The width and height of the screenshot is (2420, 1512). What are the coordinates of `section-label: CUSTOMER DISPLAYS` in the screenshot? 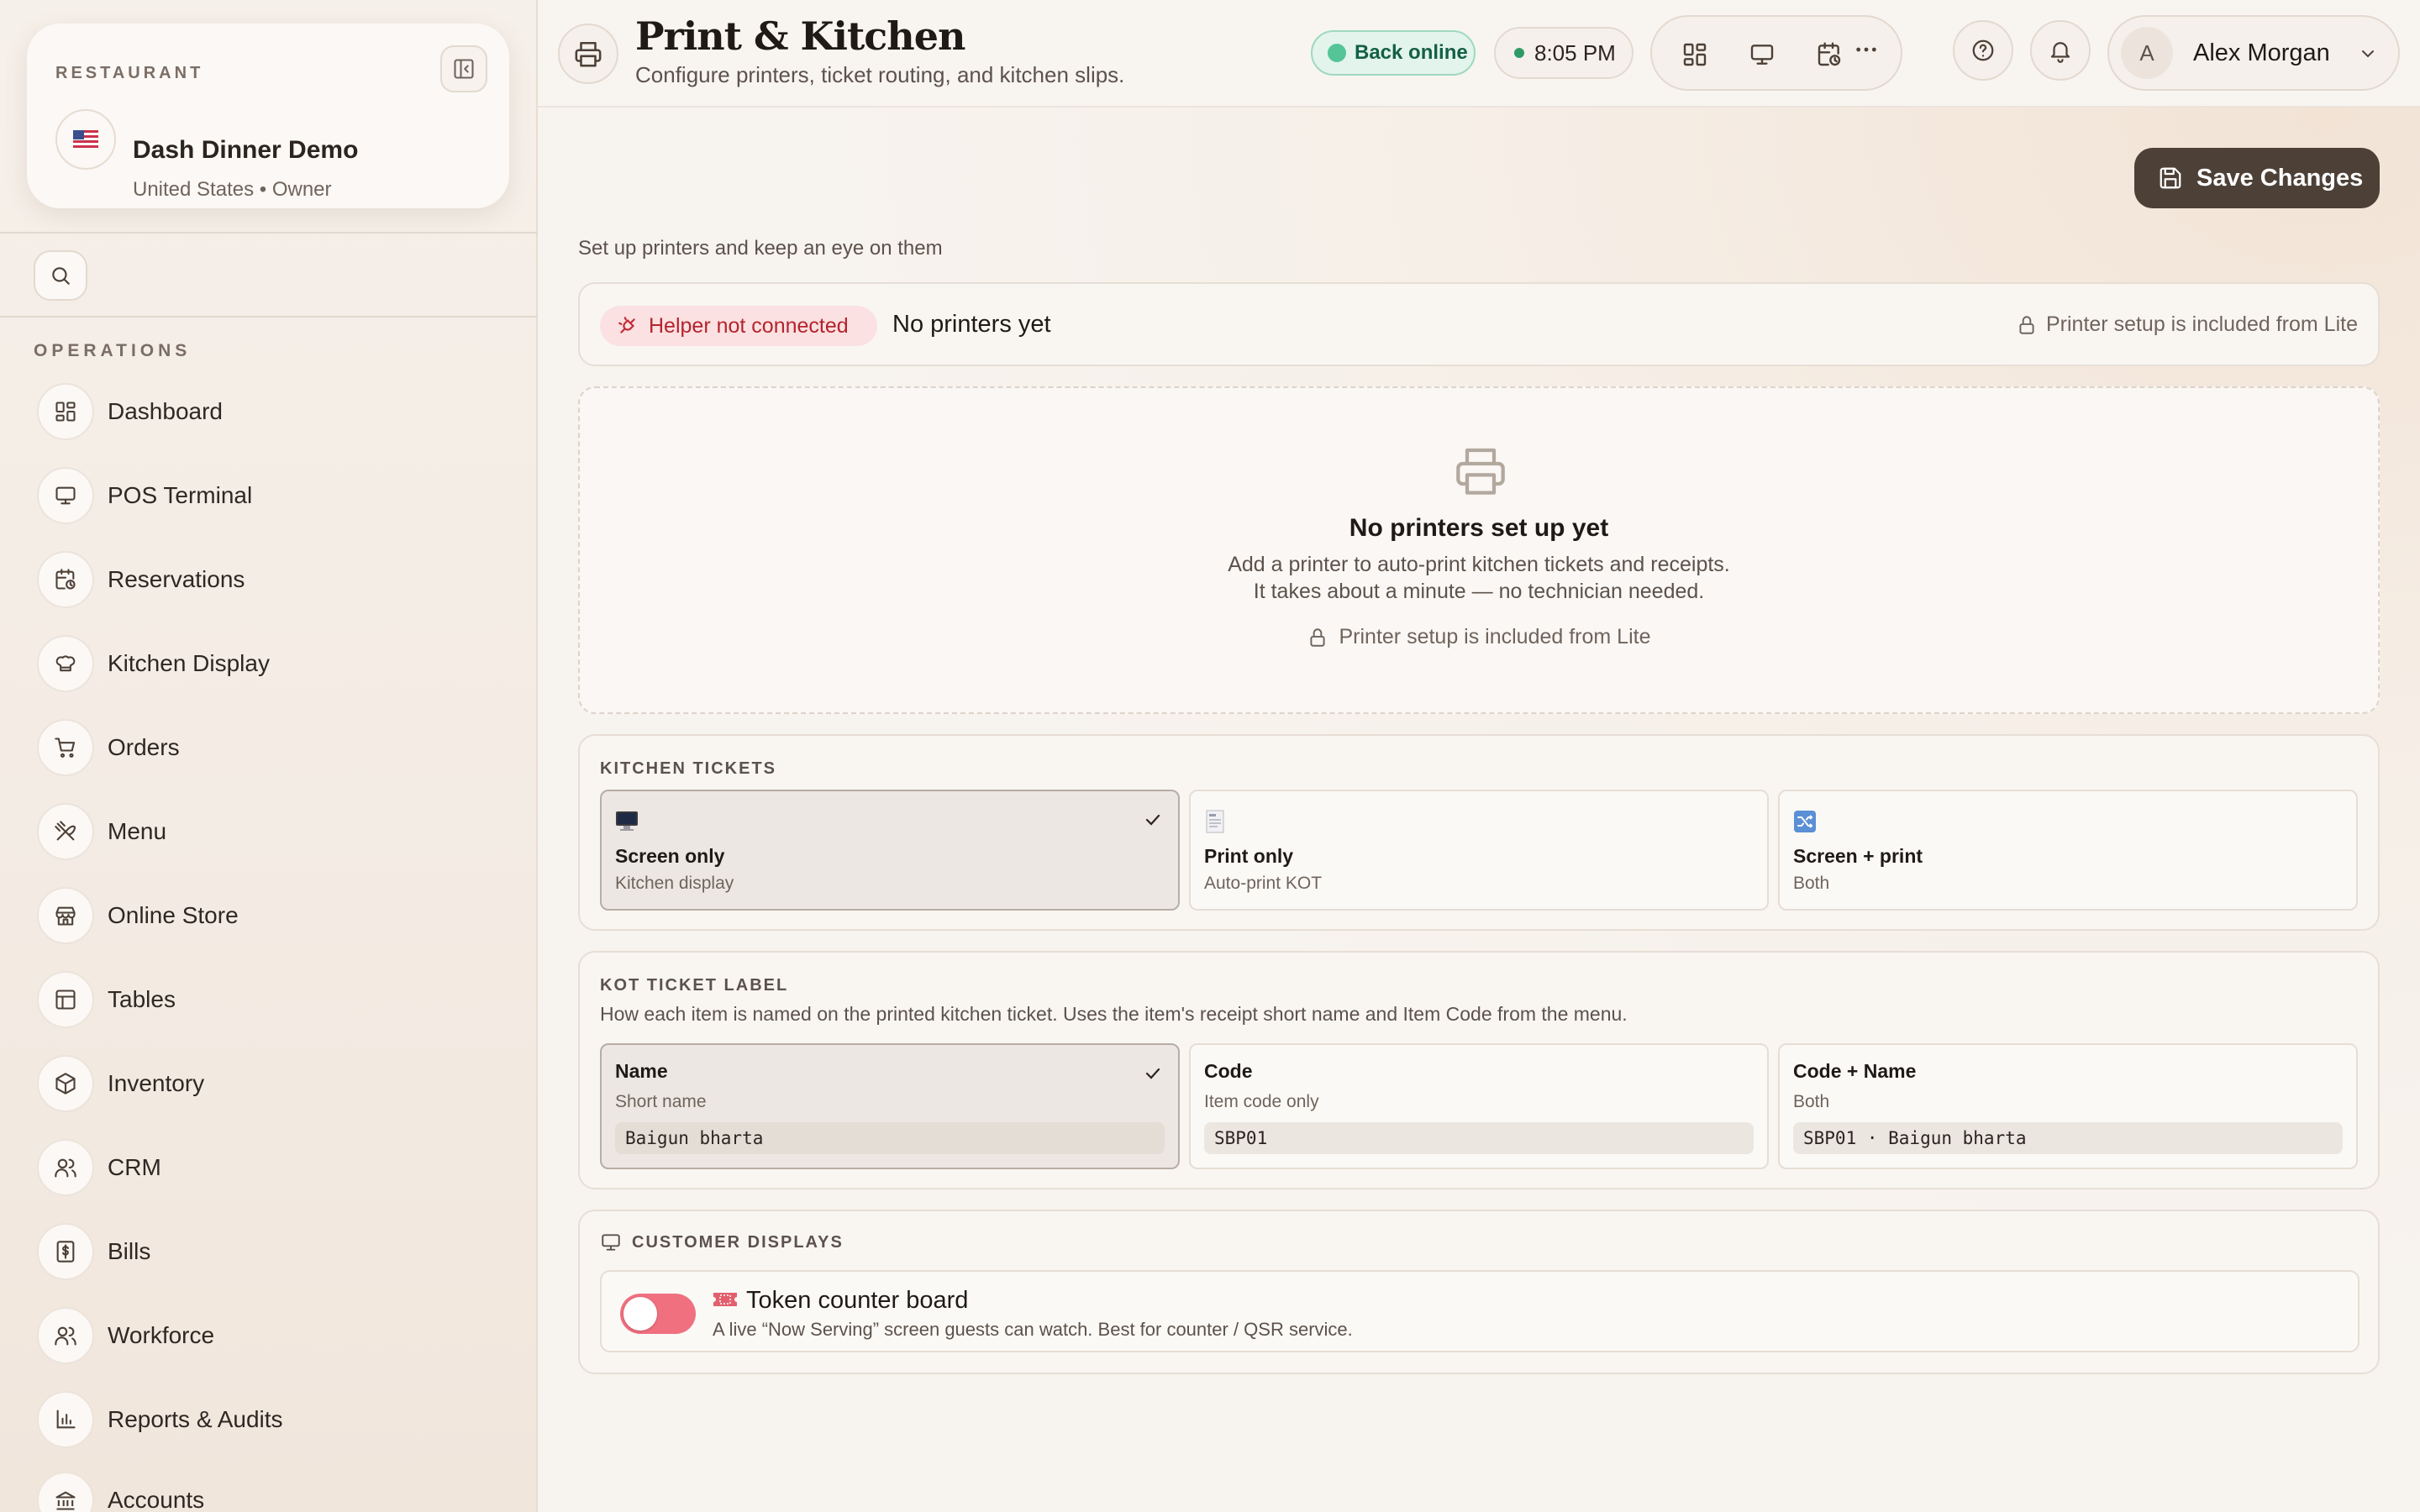 It's located at (722, 1242).